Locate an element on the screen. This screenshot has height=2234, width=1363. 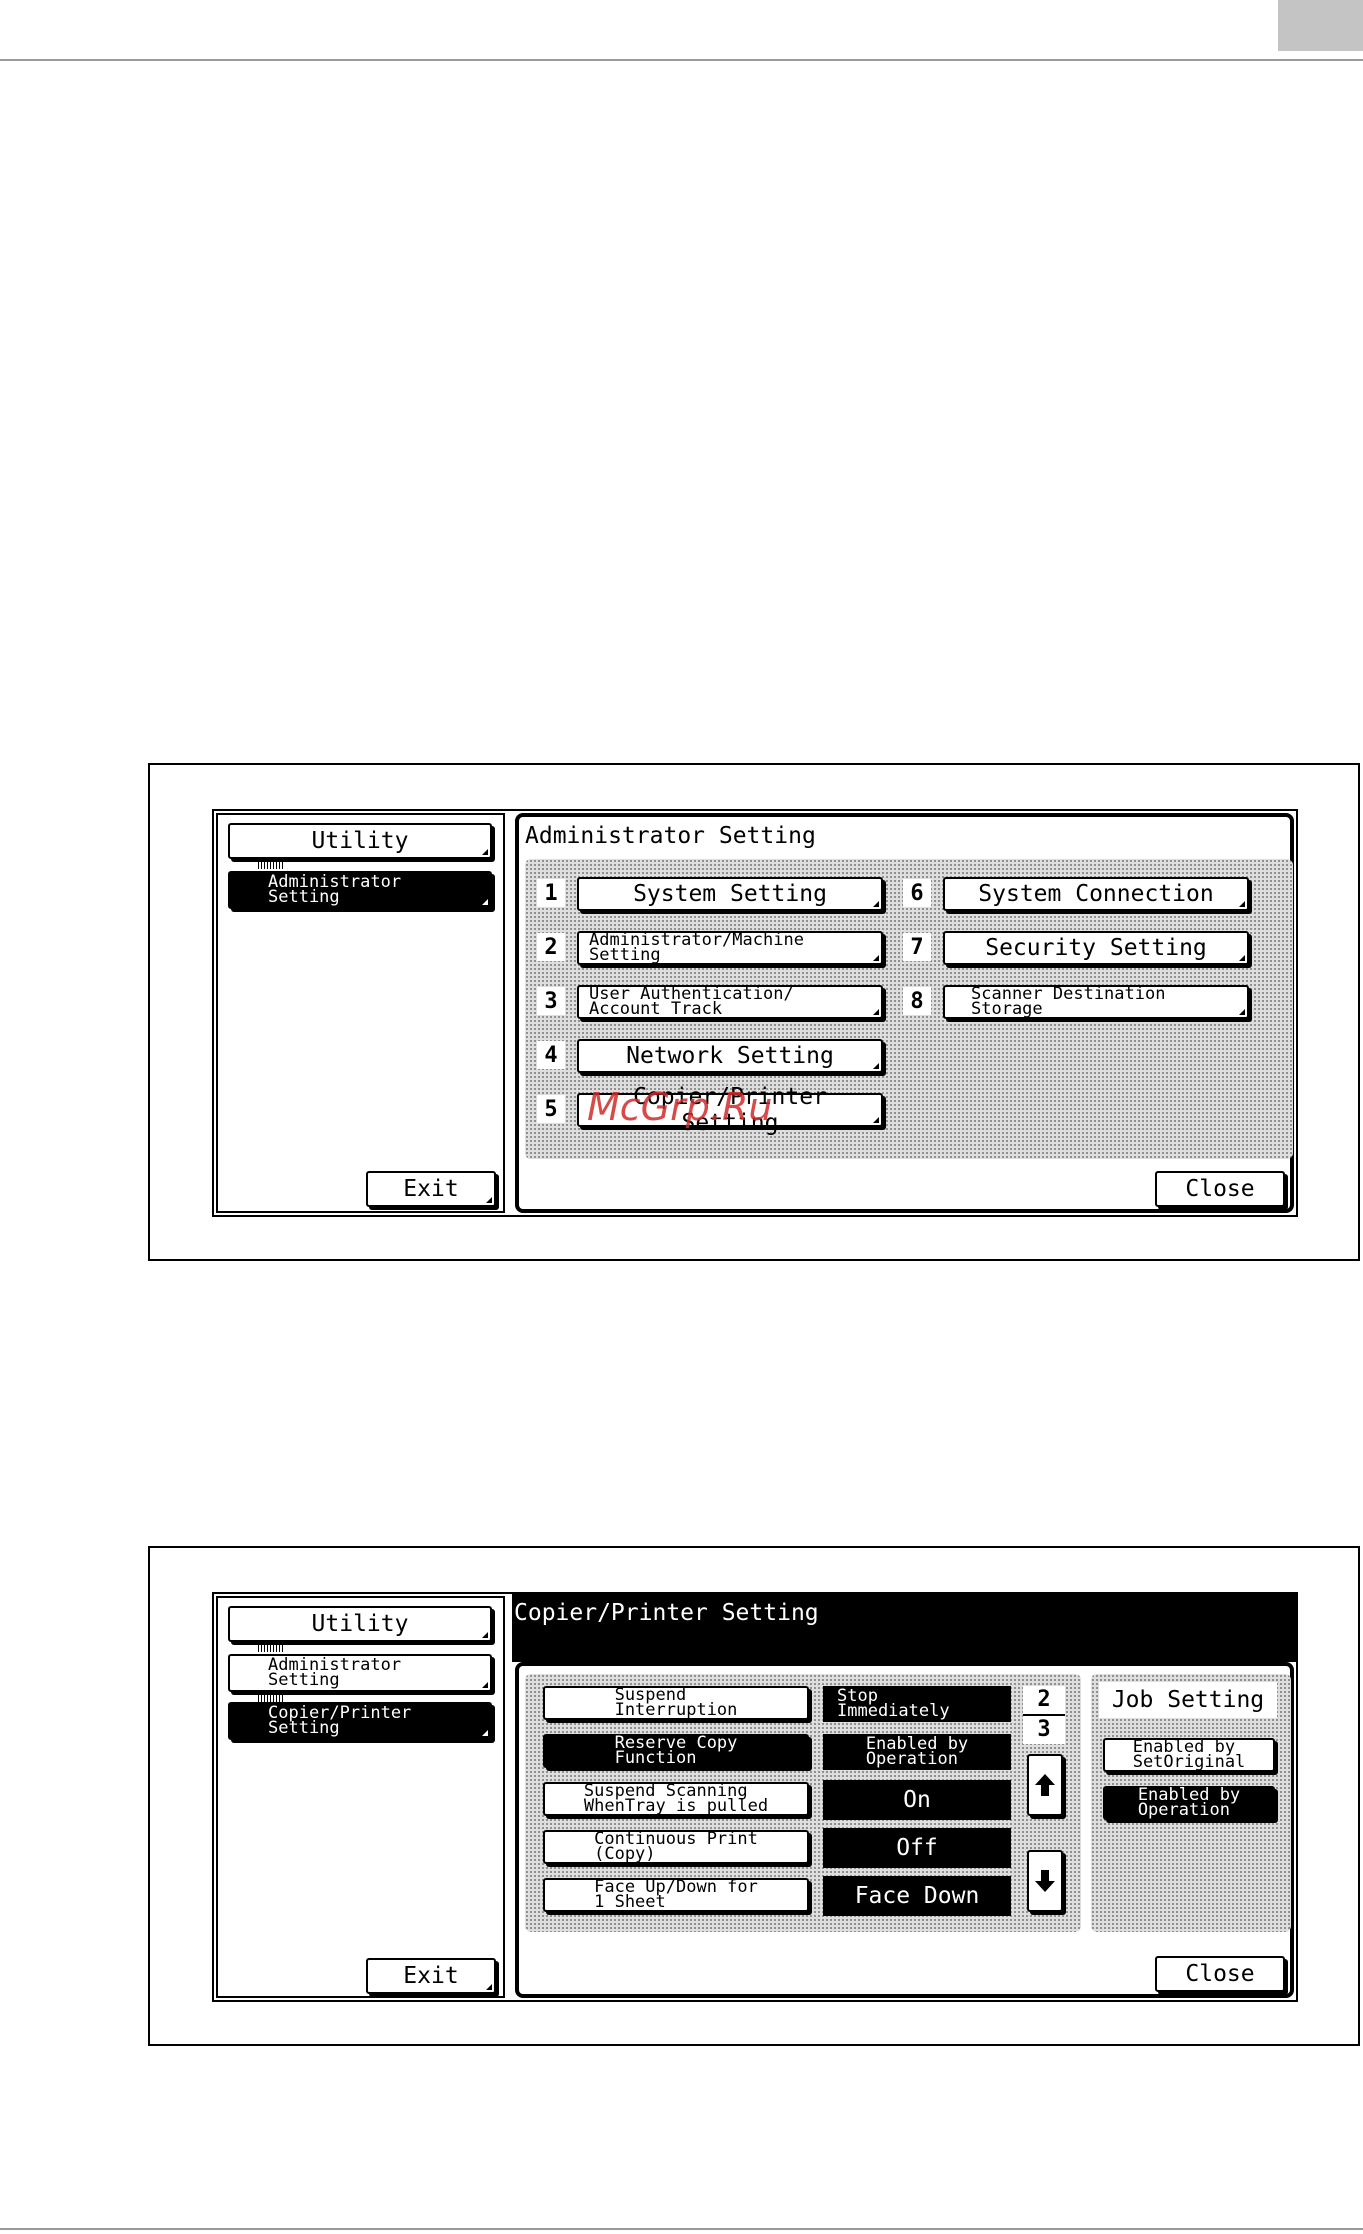
reserve-copy-function-value: Enabled by Operation is located at coordinates (917, 1752).